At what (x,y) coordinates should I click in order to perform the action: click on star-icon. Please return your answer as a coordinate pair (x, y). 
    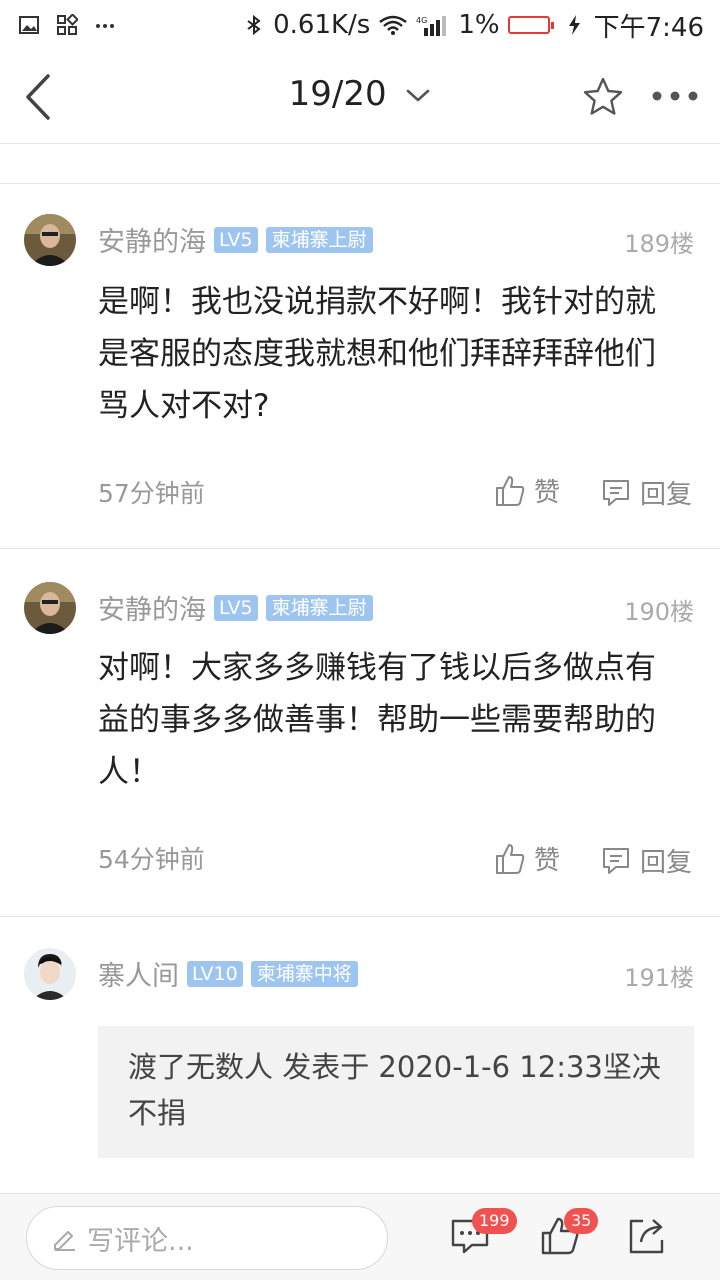
    Looking at the image, I should click on (603, 97).